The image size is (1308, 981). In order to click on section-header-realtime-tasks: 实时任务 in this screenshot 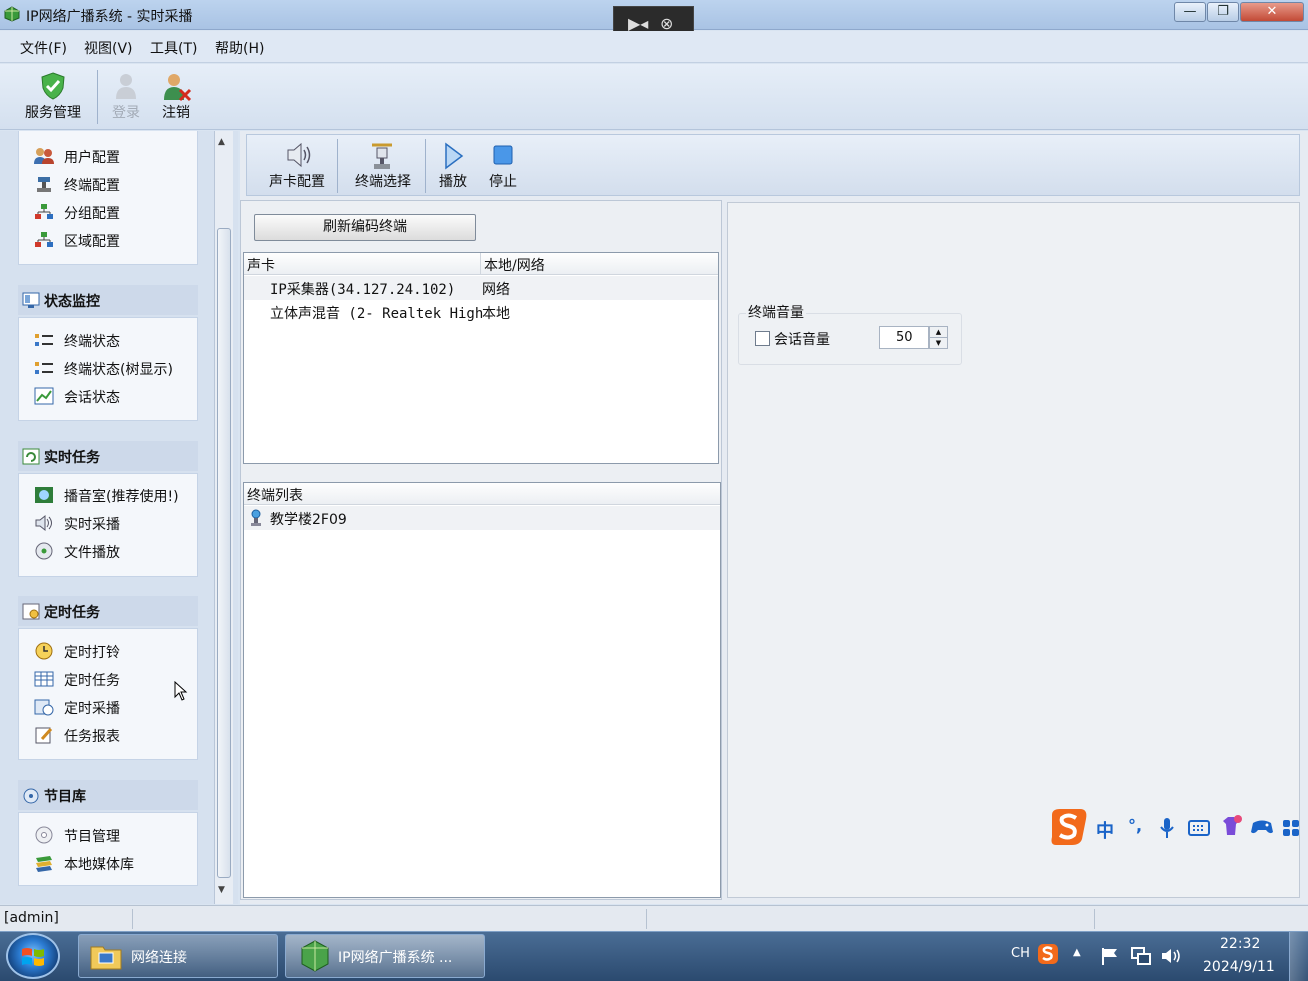, I will do `click(108, 456)`.